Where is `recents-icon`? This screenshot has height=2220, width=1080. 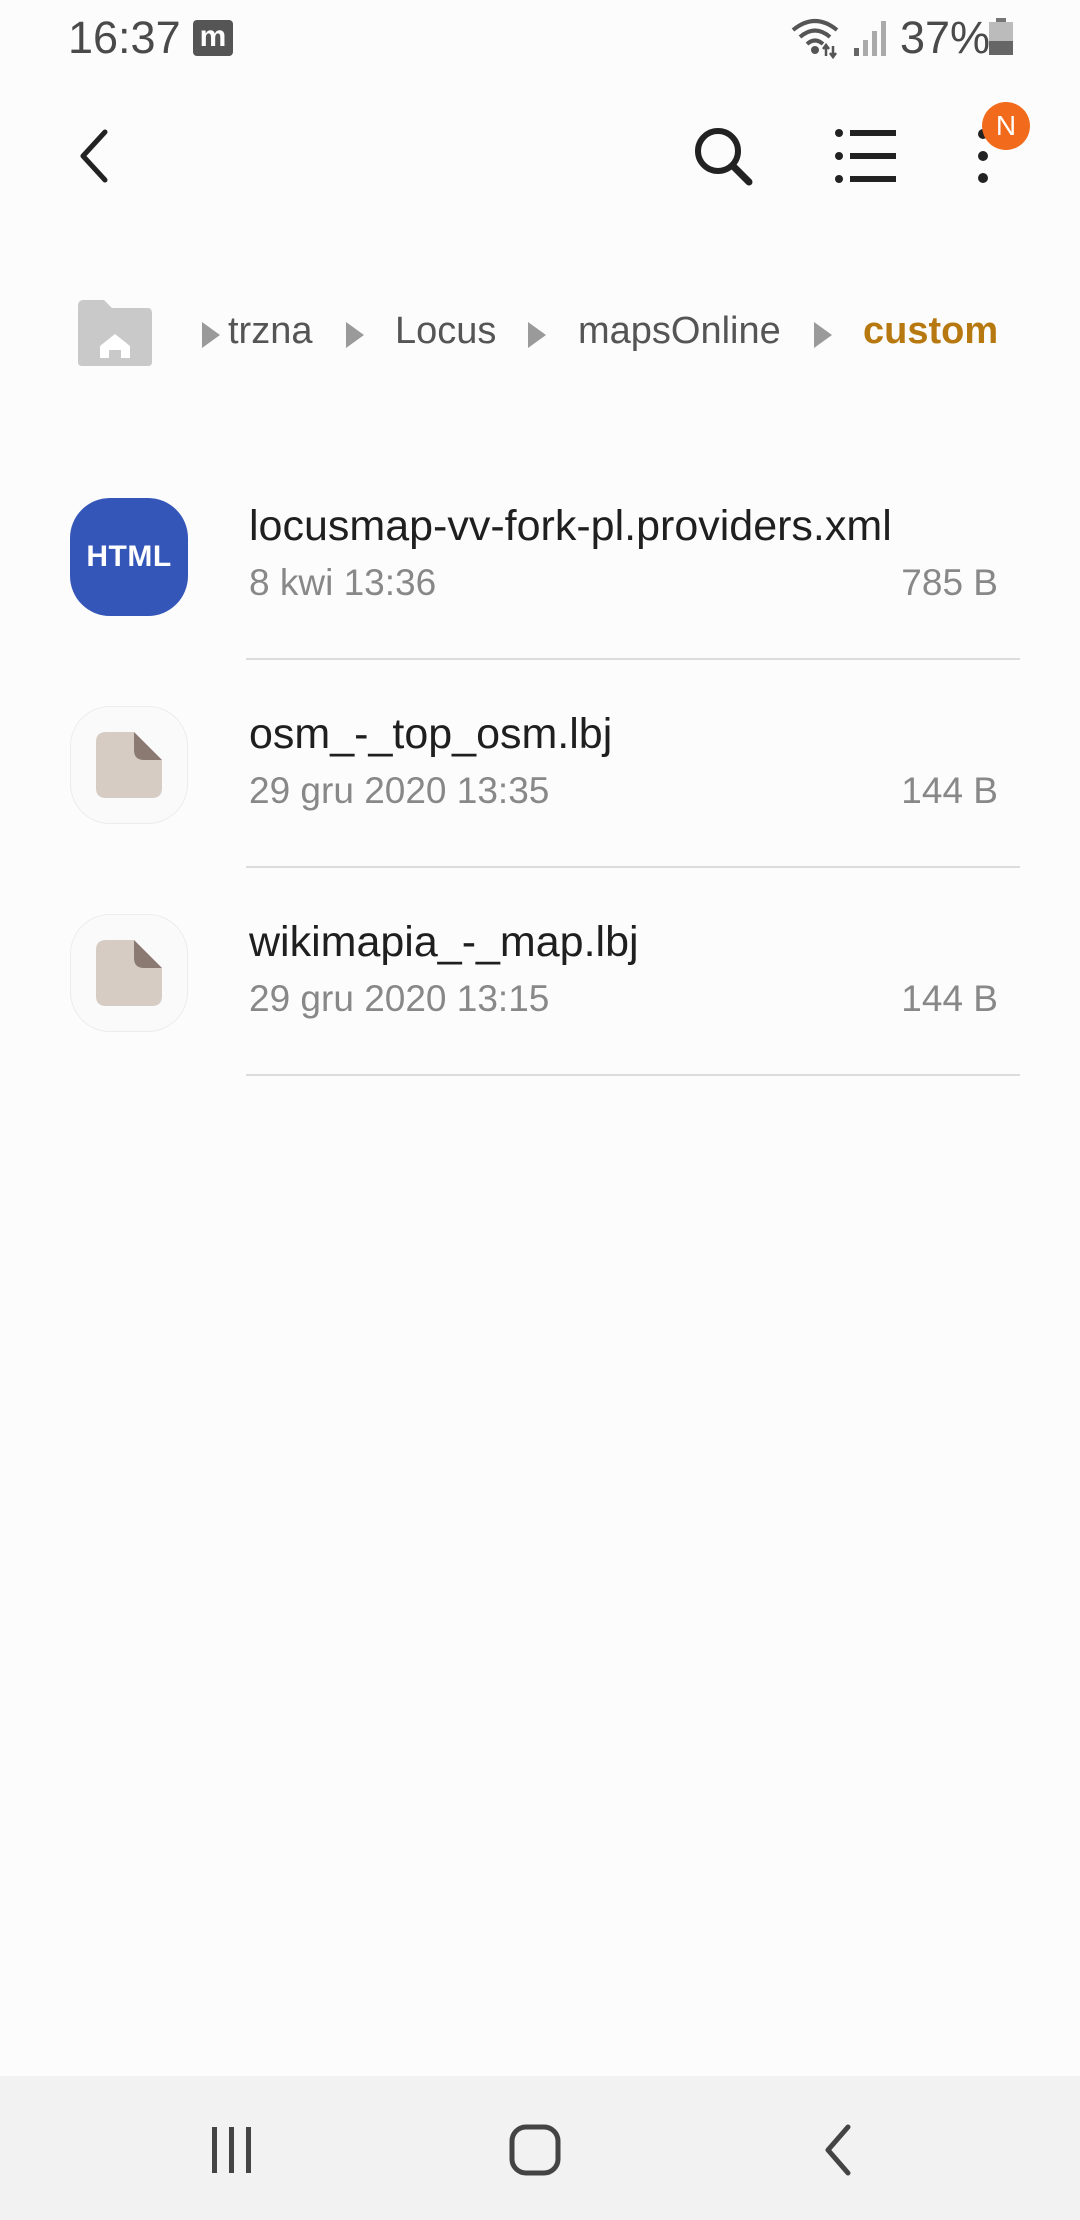 recents-icon is located at coordinates (231, 2150).